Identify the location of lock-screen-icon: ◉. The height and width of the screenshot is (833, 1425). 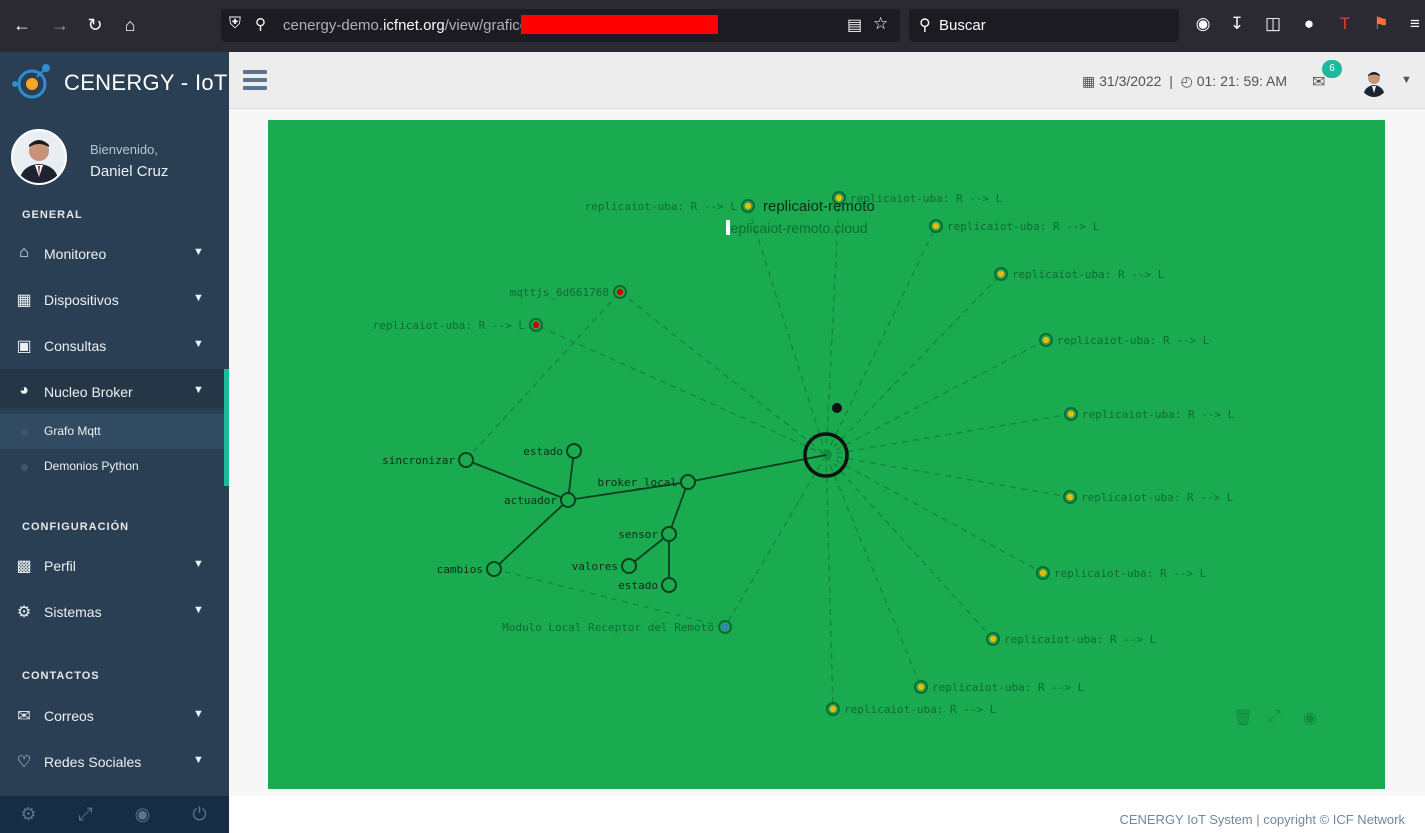
(142, 814).